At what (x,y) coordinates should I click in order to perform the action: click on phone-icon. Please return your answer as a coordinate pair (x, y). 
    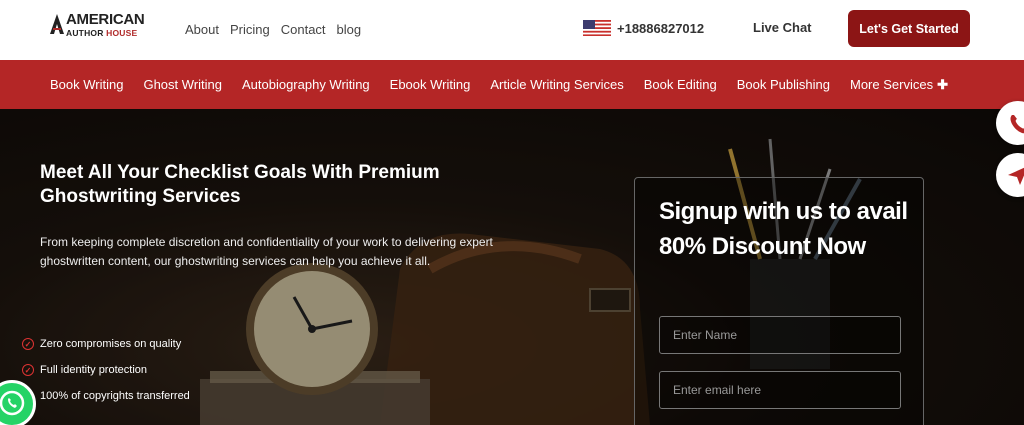
    Looking at the image, I should click on (1017, 124).